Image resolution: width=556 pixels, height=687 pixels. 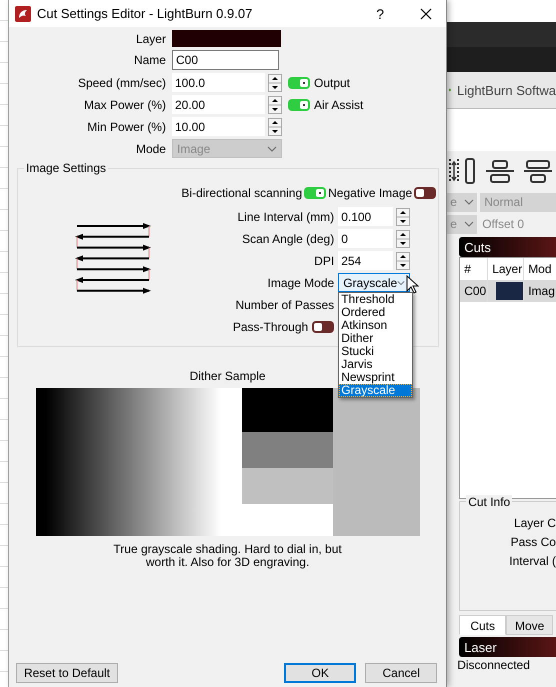 What do you see at coordinates (324, 261) in the screenshot?
I see `field-label: DPI` at bounding box center [324, 261].